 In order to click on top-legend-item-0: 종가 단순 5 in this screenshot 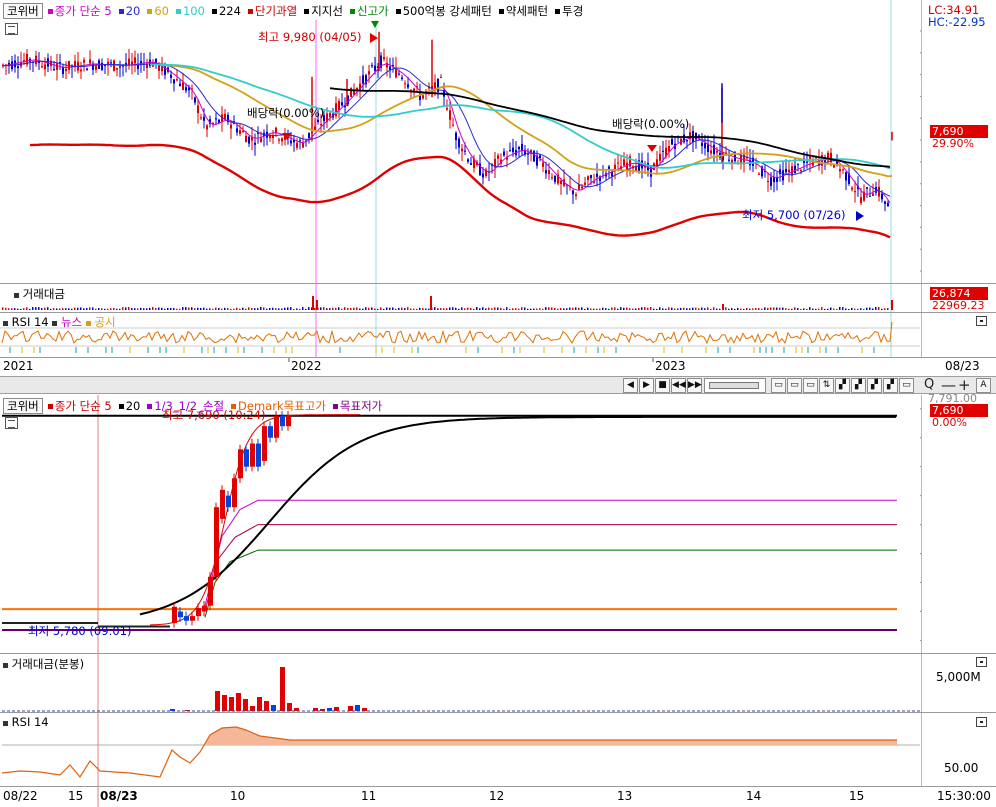, I will do `click(79, 11)`.